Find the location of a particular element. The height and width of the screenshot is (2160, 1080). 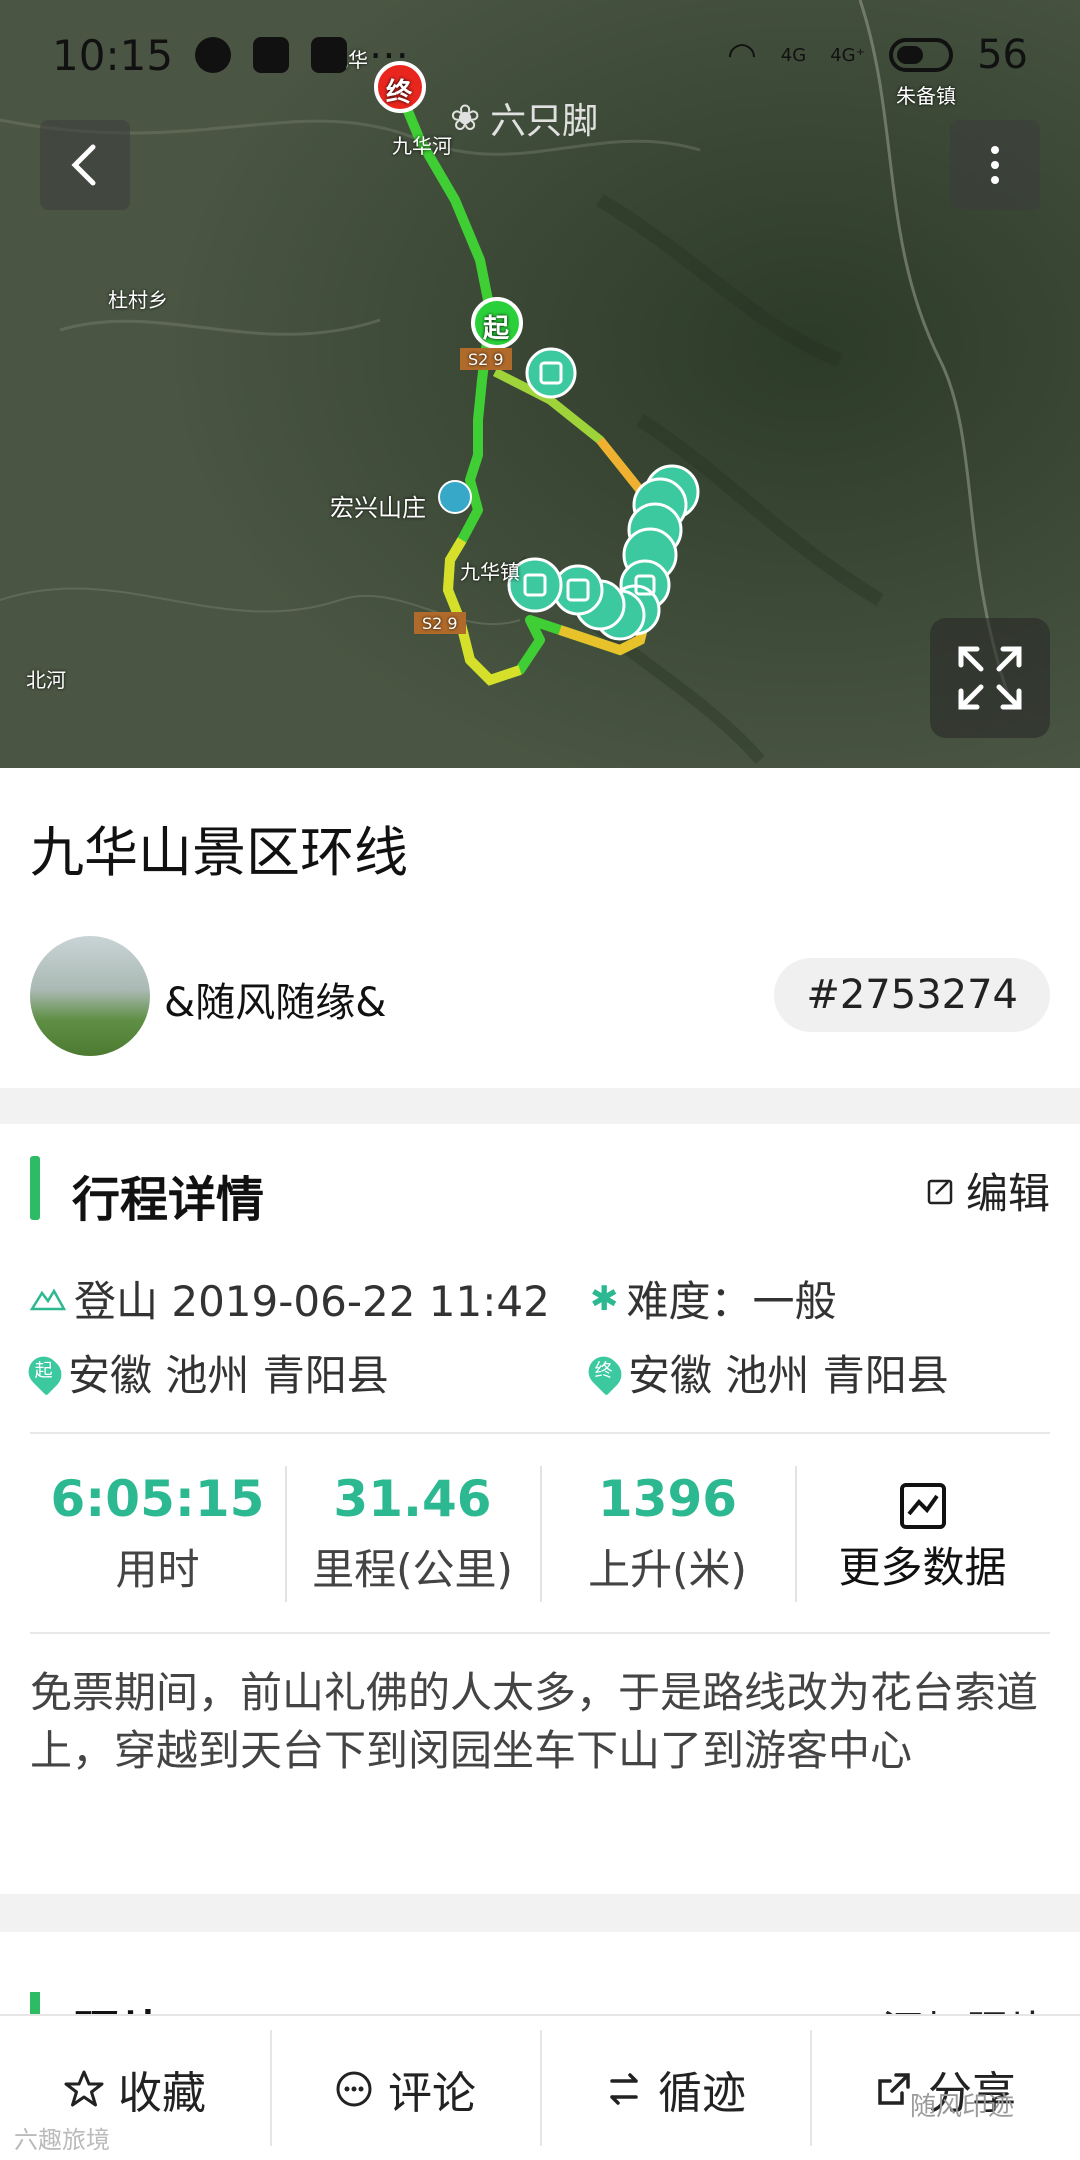

difficulty-info: ✱ 难度：一般 is located at coordinates (820, 1298).